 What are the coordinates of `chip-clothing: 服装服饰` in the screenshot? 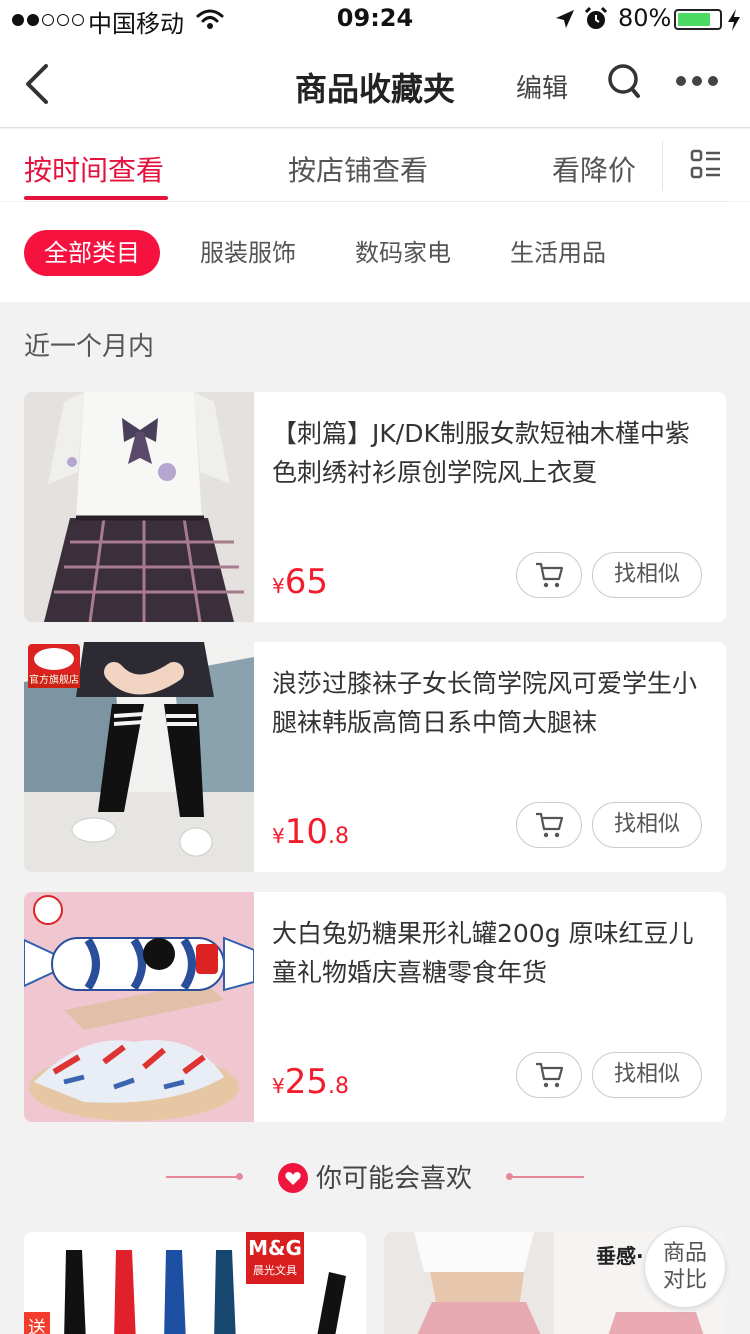 It's located at (248, 253).